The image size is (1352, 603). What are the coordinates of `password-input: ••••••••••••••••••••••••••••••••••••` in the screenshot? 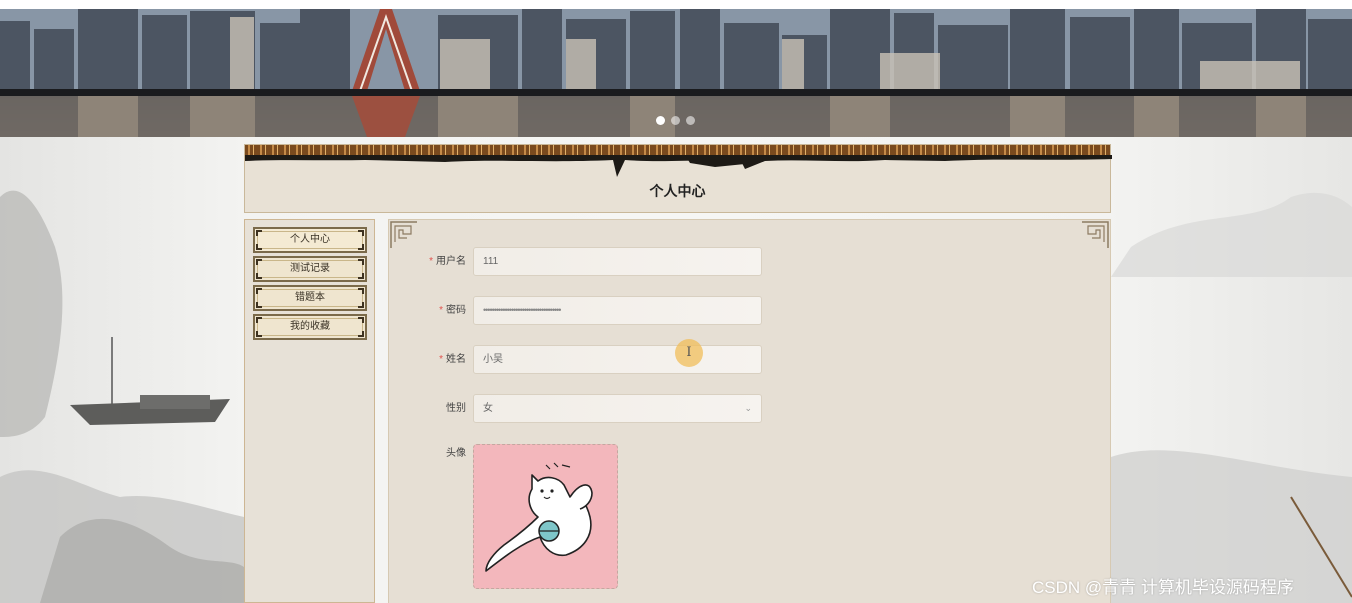 It's located at (617, 310).